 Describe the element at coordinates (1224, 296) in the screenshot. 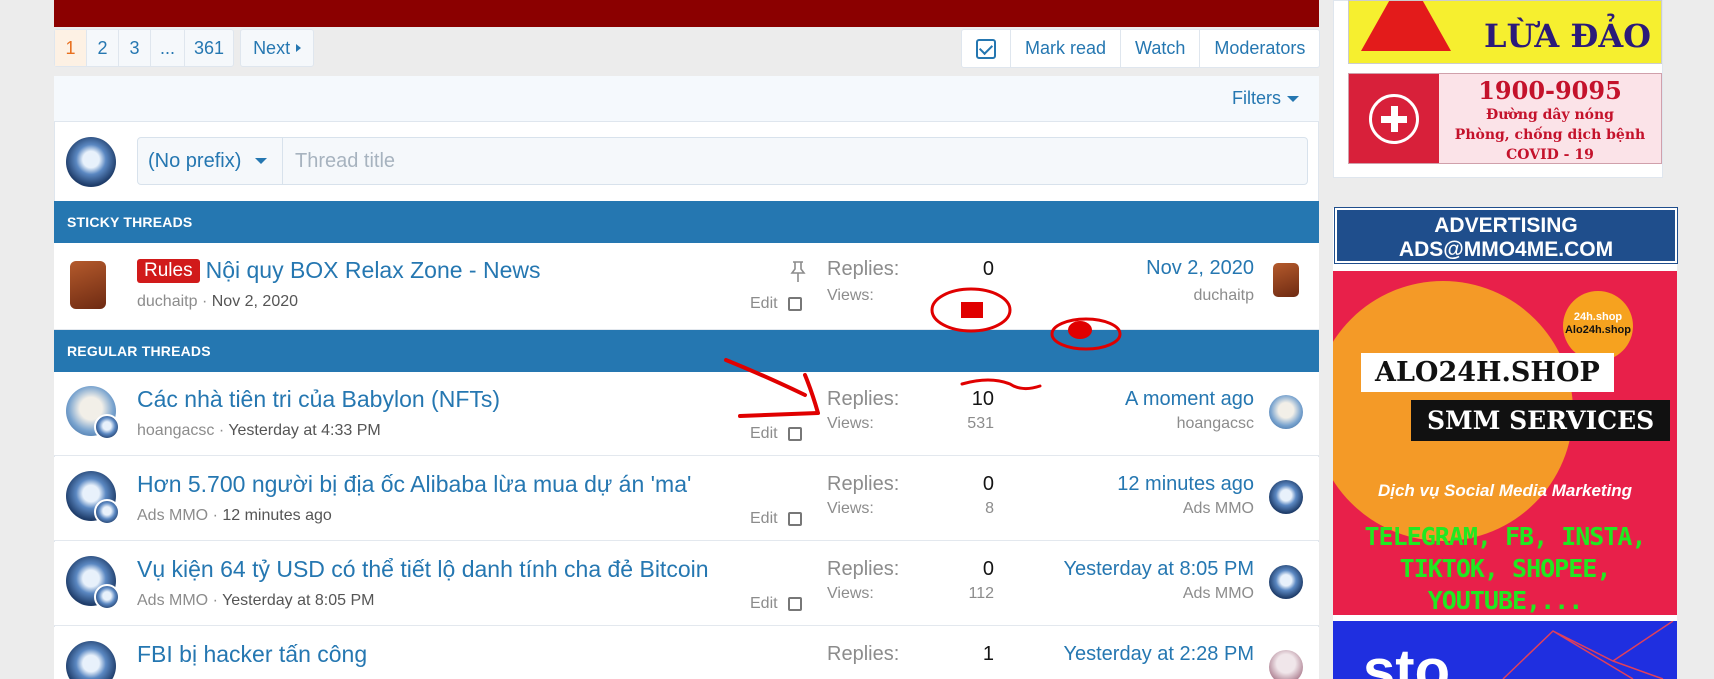

I see `last-post-user: duchaitp` at that location.